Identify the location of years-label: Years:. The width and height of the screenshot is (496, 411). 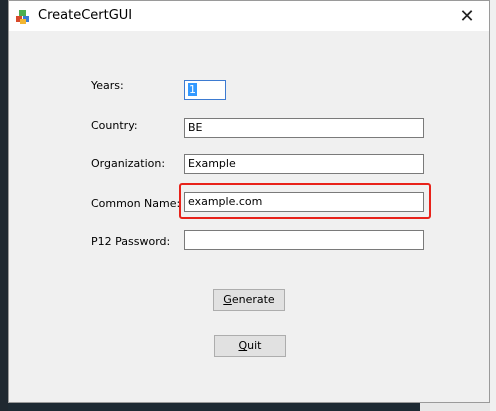
(107, 85).